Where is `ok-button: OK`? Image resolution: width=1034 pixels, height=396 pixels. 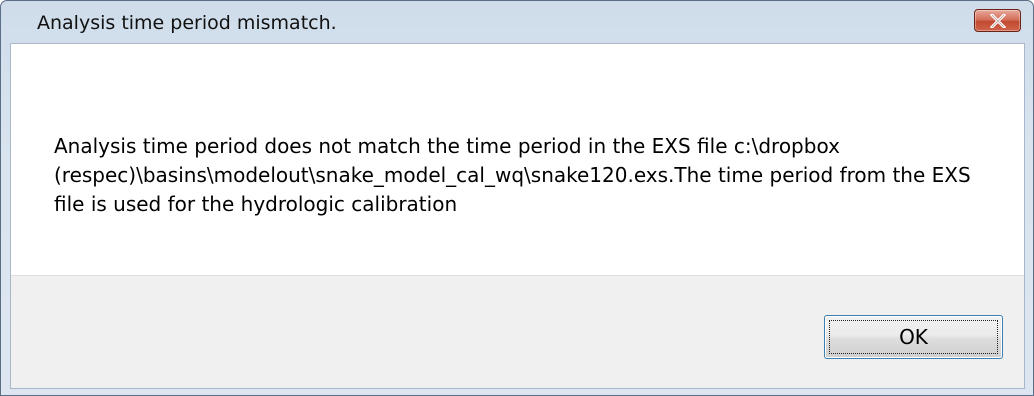 ok-button: OK is located at coordinates (913, 337).